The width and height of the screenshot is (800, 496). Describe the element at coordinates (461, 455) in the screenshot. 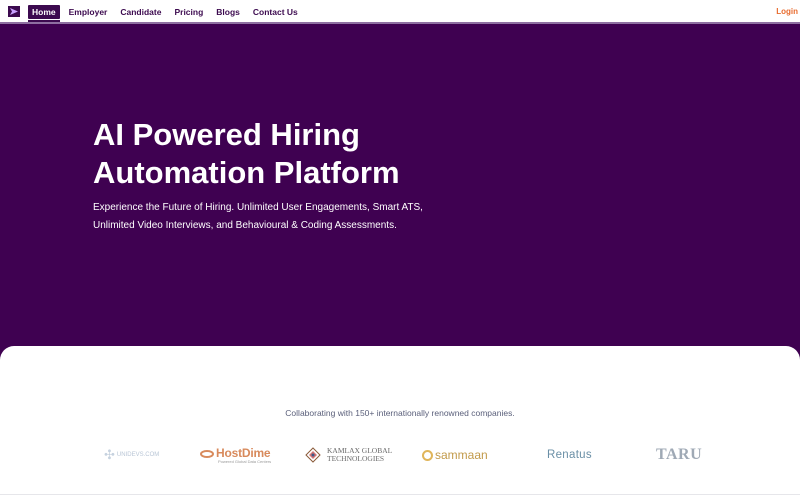

I see `partner-name: sammaan` at that location.